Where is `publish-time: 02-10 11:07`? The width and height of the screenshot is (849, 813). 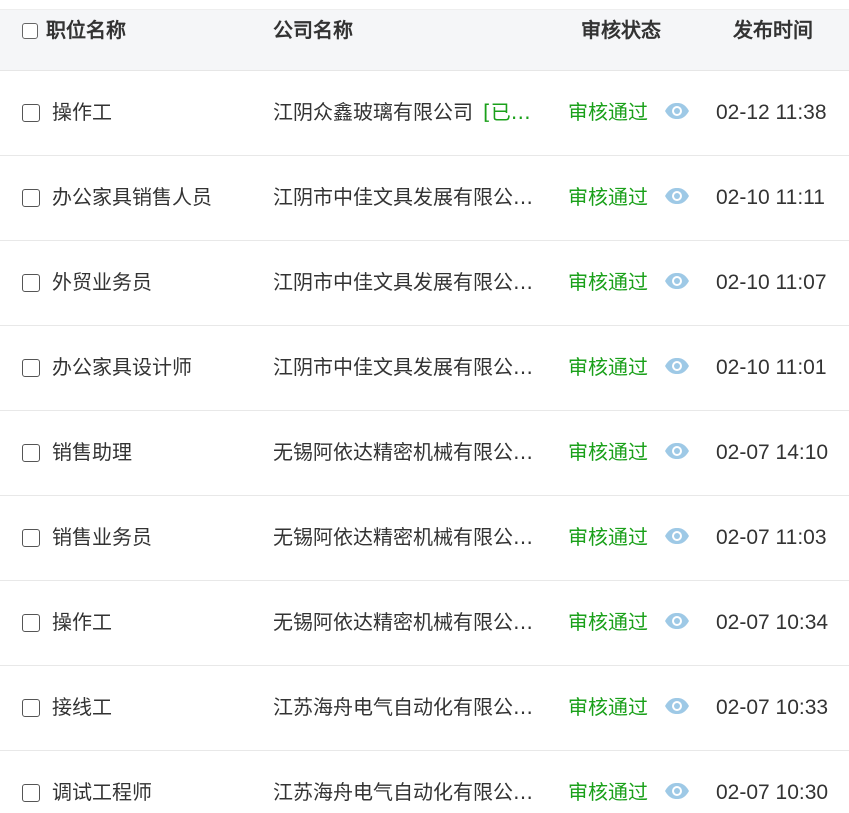
publish-time: 02-10 11:07 is located at coordinates (771, 282).